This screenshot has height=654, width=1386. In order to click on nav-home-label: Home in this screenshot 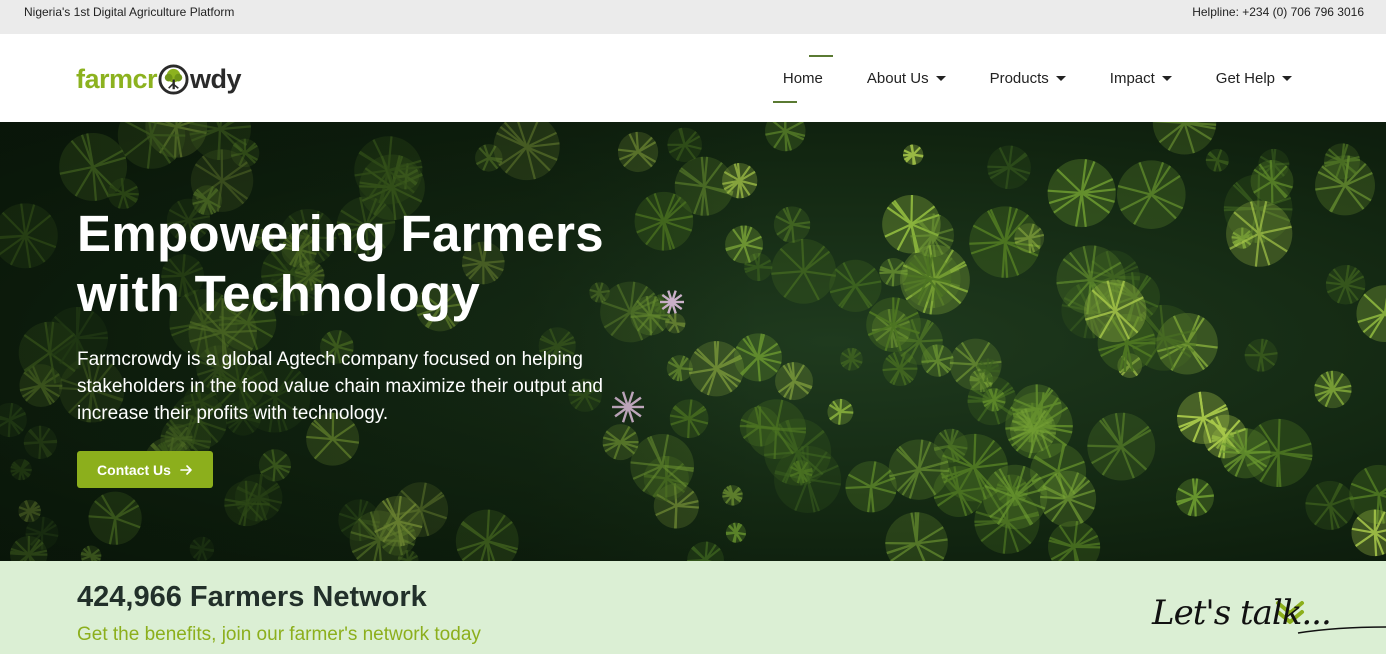, I will do `click(802, 78)`.